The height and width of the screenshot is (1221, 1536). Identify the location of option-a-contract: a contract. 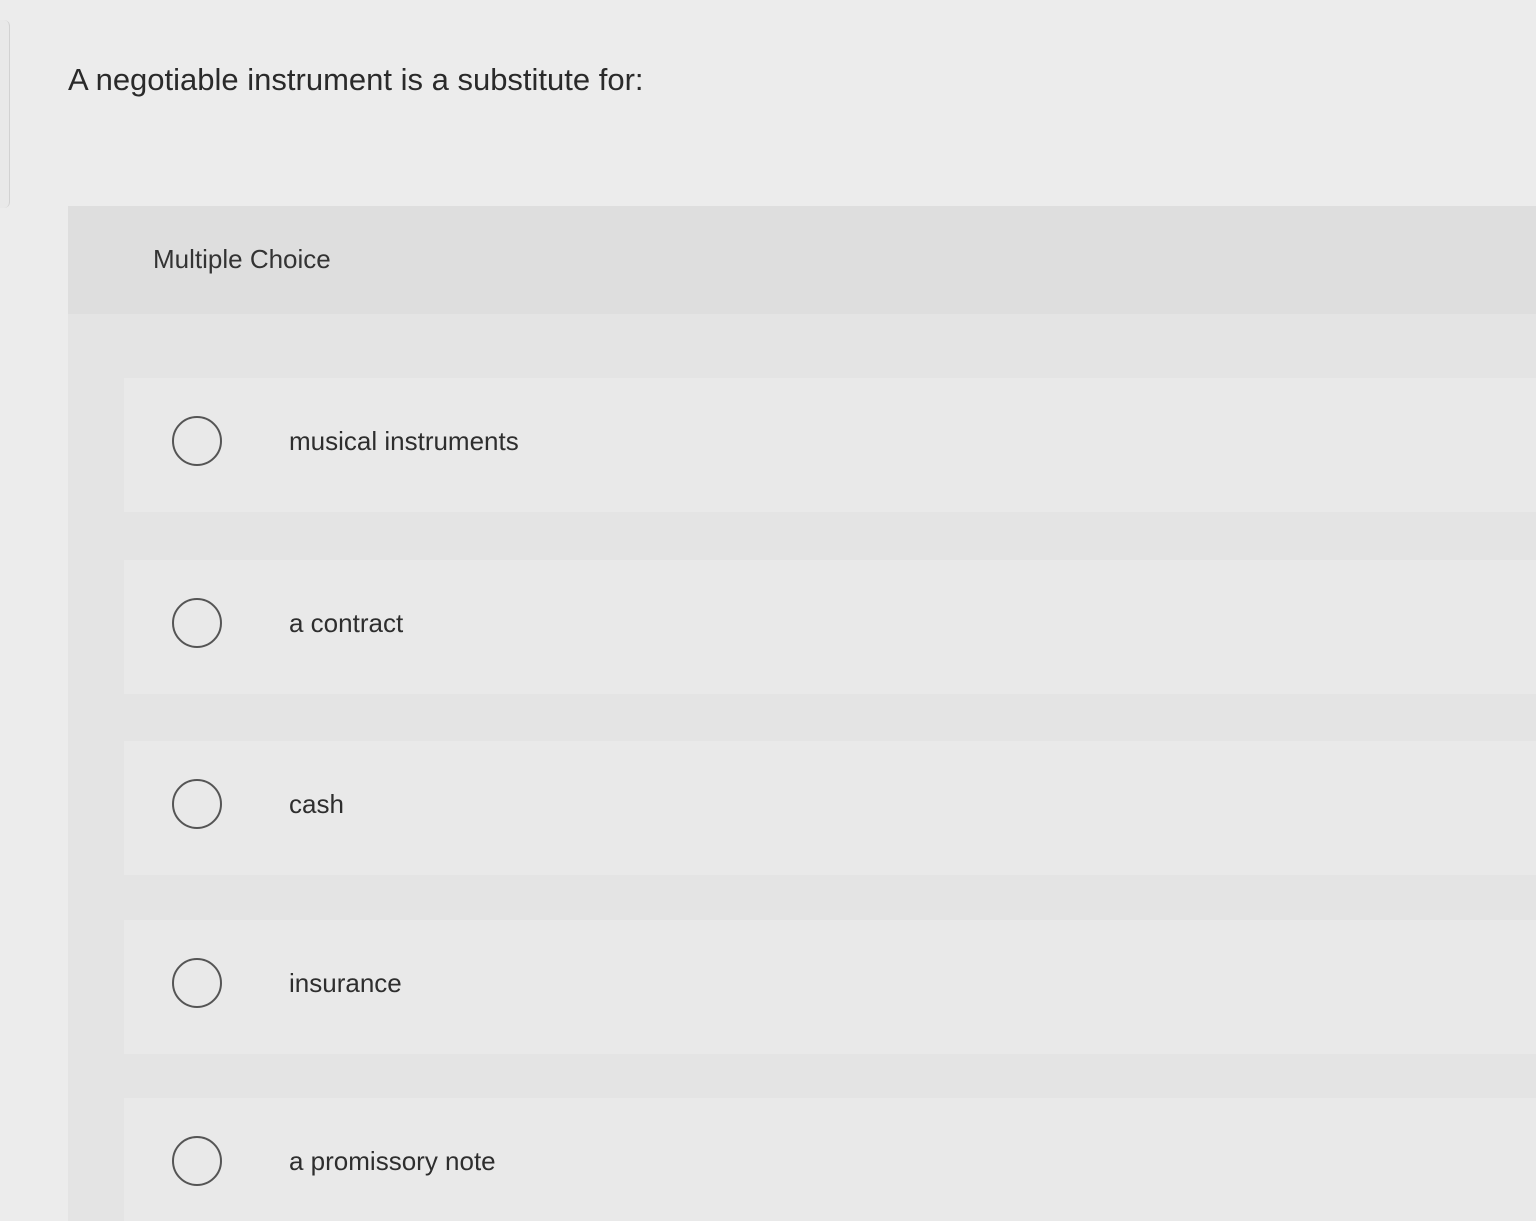
(830, 627).